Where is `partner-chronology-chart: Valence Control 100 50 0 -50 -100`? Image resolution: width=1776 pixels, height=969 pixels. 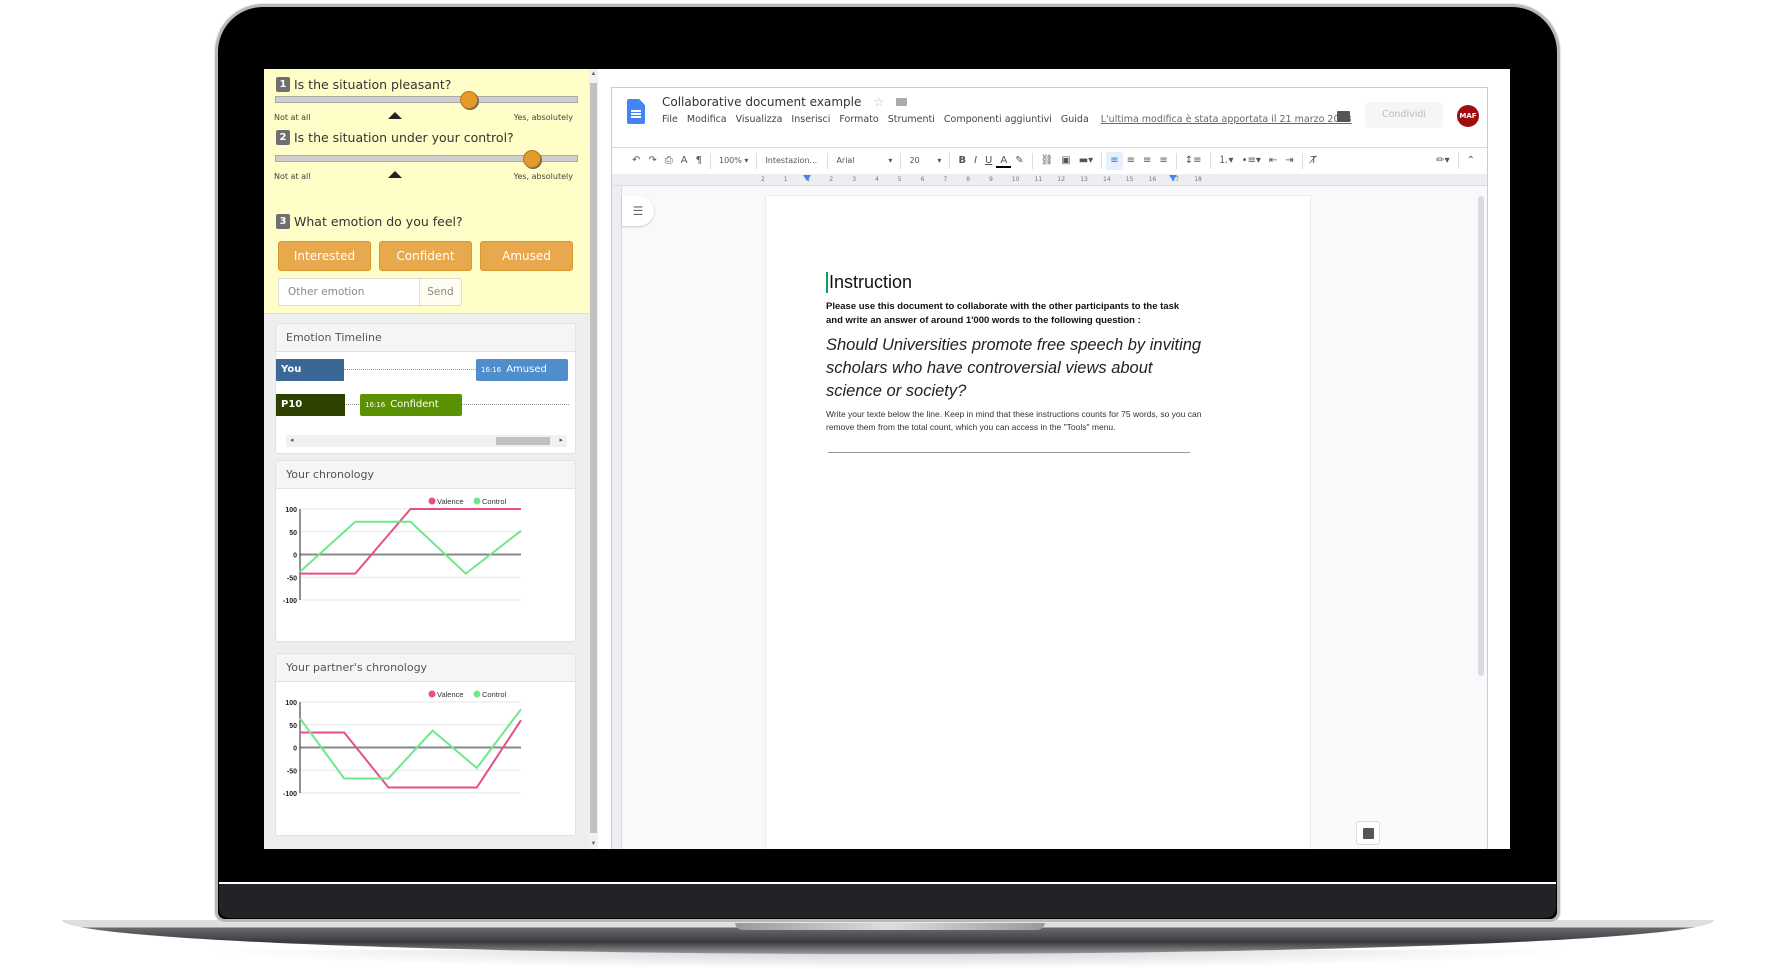
partner-chronology-chart: Valence Control 100 50 0 -50 -100 is located at coordinates (402, 744).